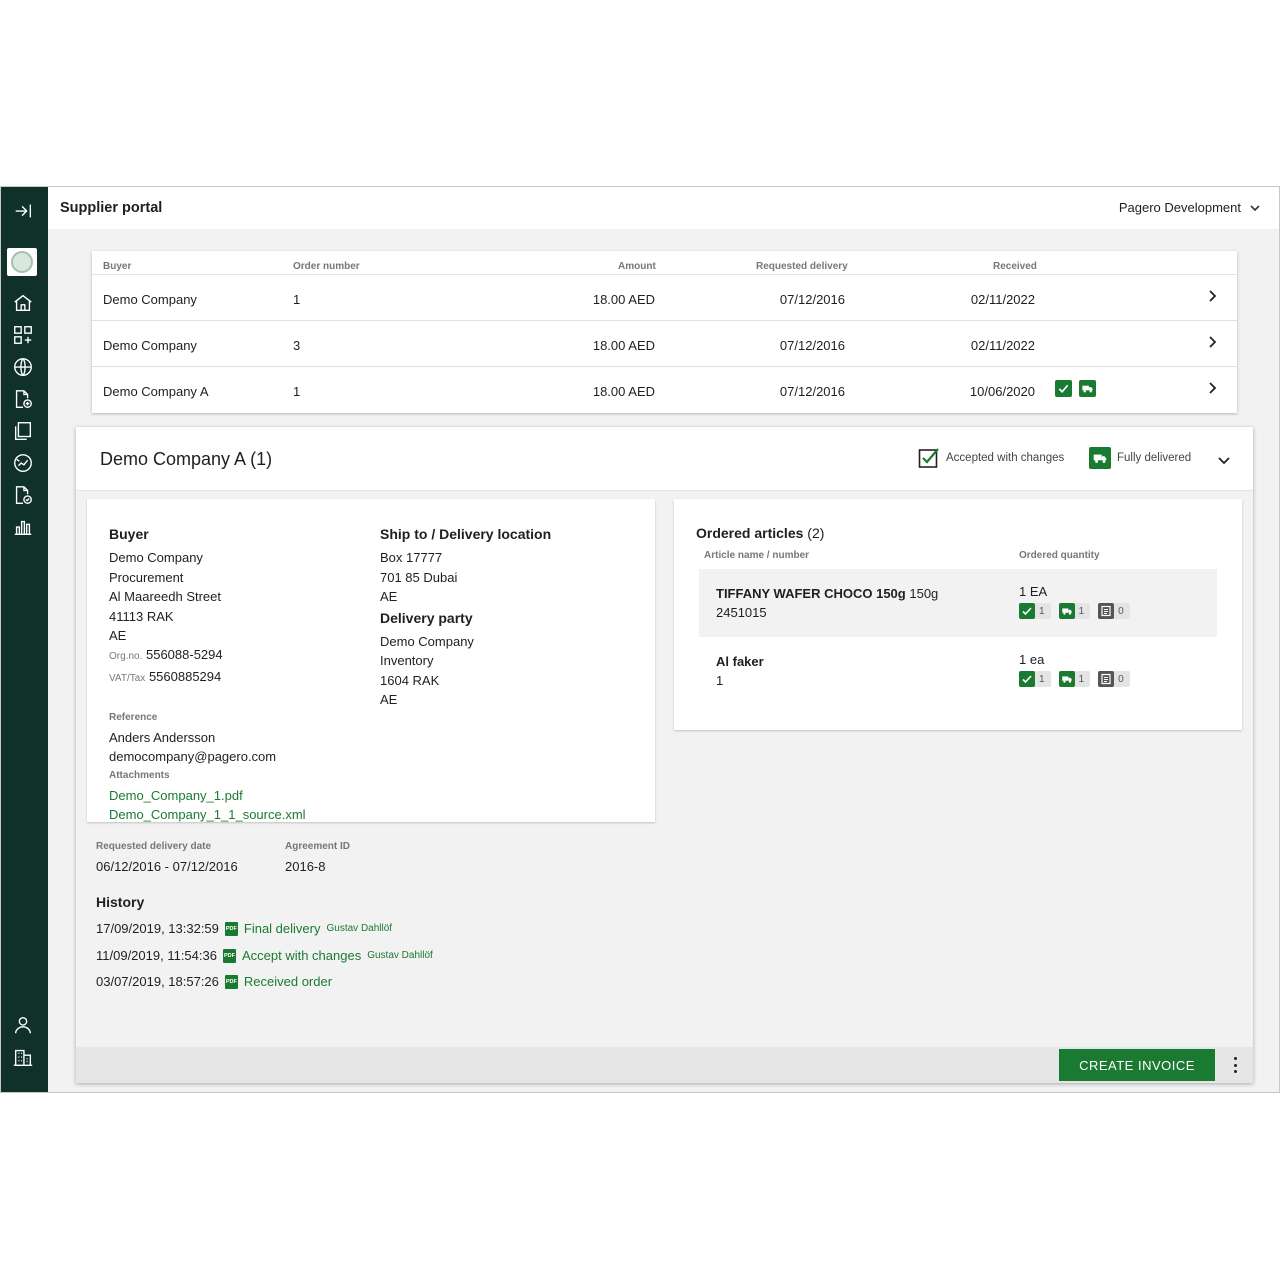 Image resolution: width=1280 pixels, height=1280 pixels. I want to click on organization-selector: Pagero Development, so click(1190, 207).